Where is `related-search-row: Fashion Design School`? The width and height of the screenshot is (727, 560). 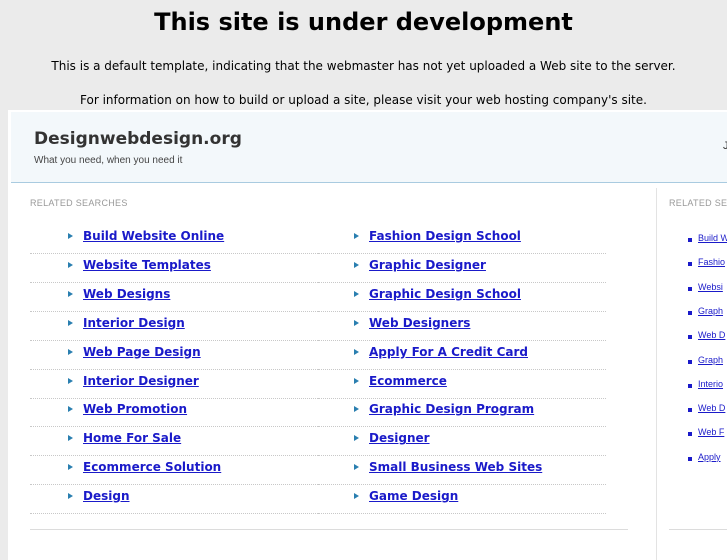 related-search-row: Fashion Design School is located at coordinates (462, 239).